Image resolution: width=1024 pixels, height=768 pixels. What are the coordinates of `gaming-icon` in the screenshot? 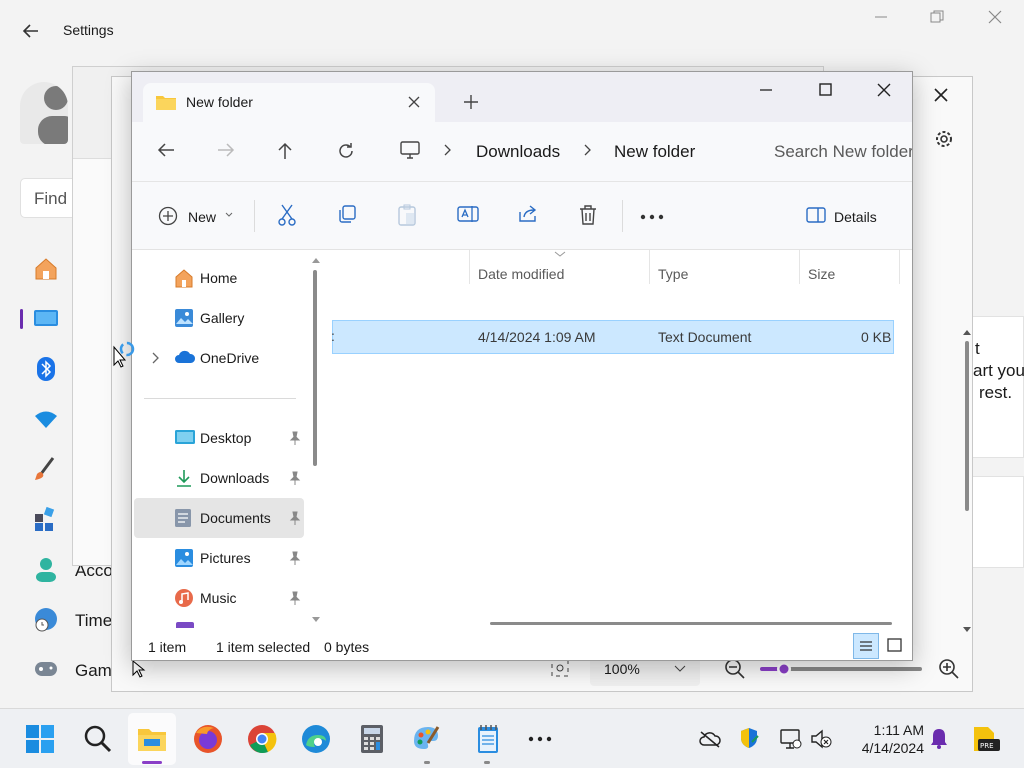 It's located at (46, 669).